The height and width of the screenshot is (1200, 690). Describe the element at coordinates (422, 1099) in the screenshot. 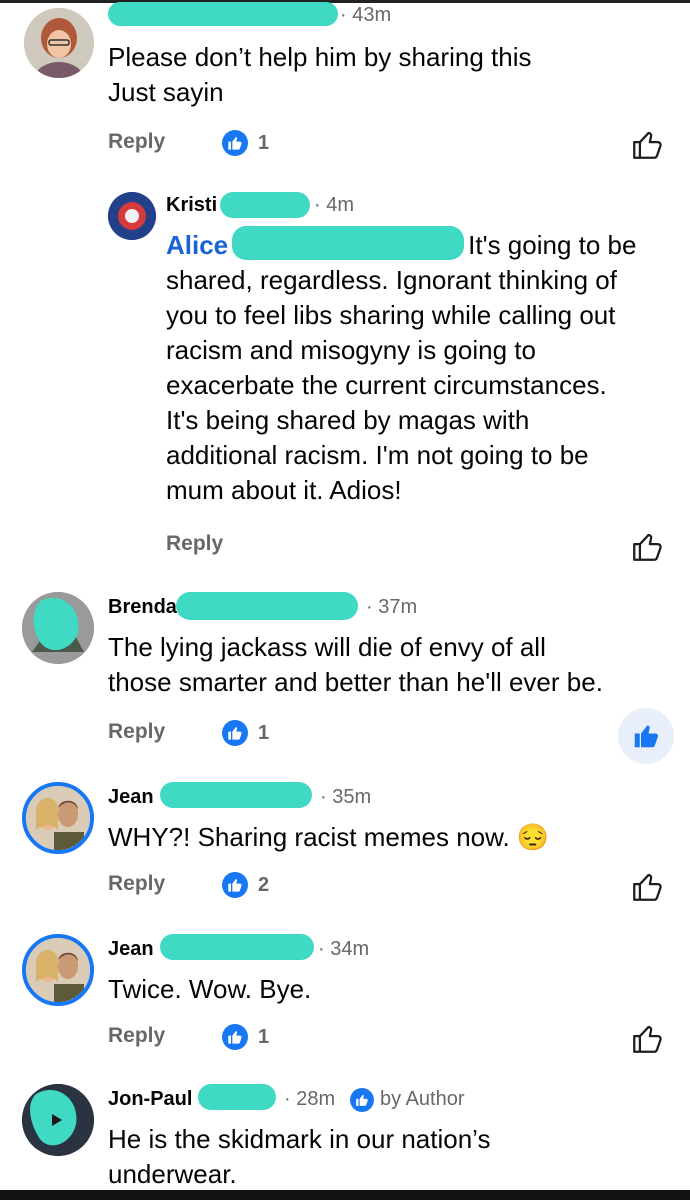

I see `by-author-label: by Author` at that location.